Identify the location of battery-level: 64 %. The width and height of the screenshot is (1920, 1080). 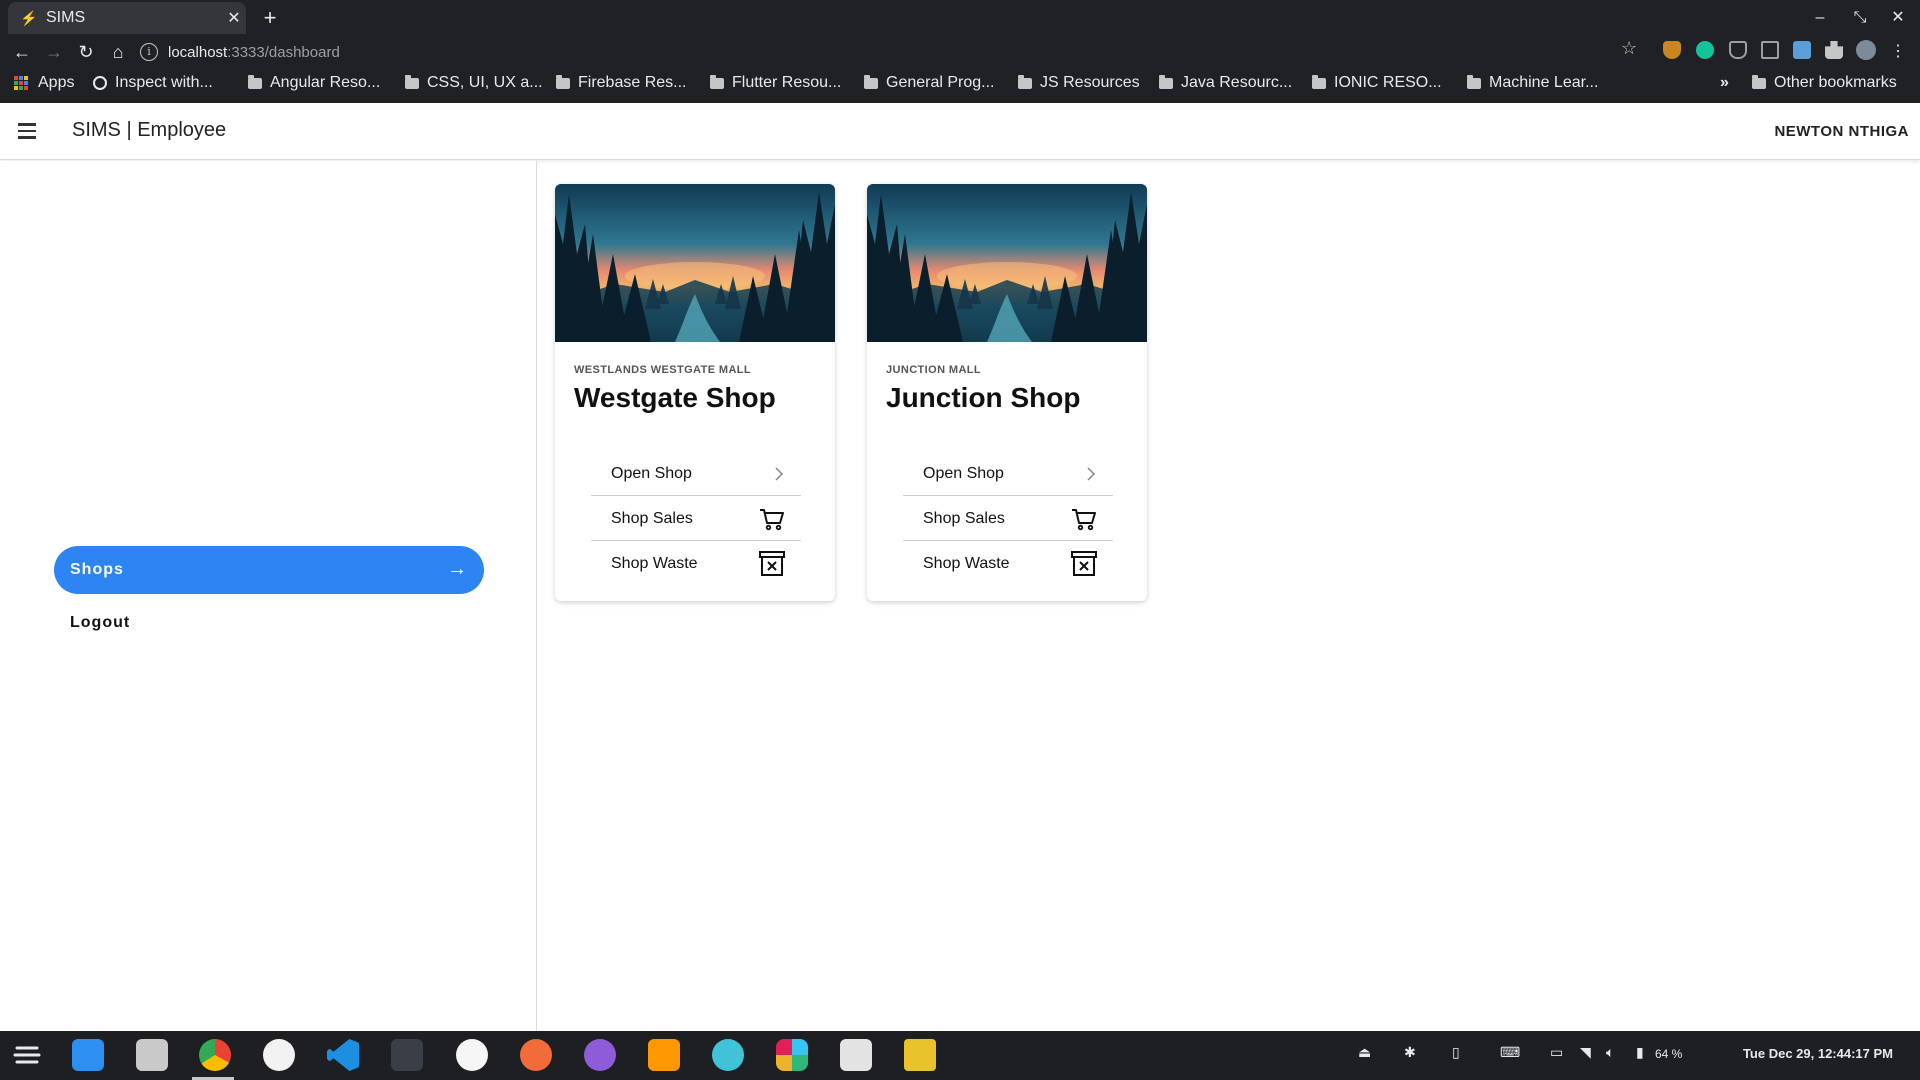
(1669, 1054).